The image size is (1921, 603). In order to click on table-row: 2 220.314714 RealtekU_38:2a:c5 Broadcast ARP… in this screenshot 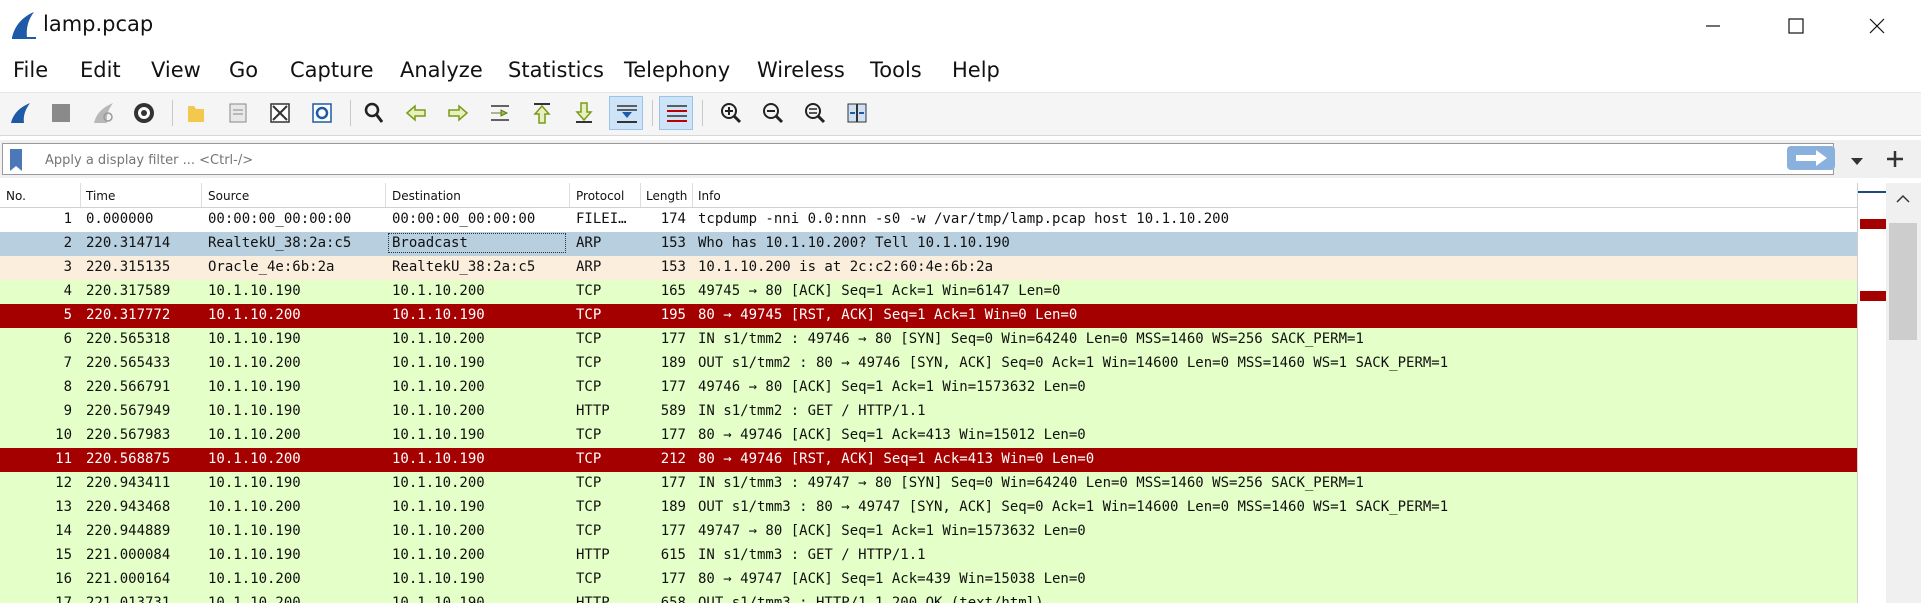, I will do `click(928, 244)`.